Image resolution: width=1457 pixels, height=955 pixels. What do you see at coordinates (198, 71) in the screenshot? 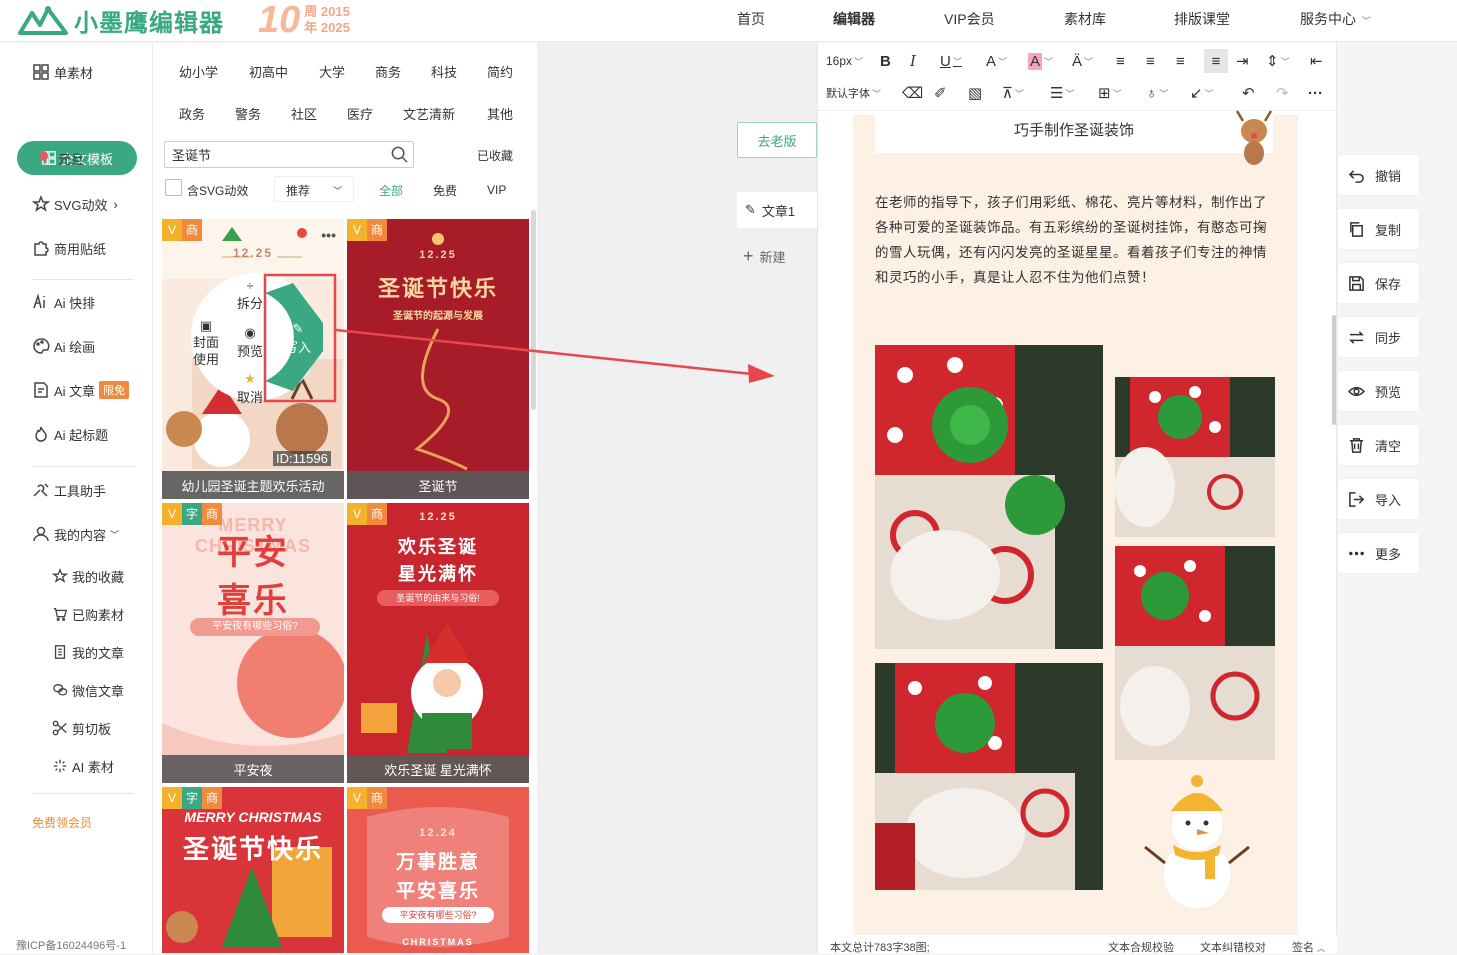
I see `category-primary: 幼小学` at bounding box center [198, 71].